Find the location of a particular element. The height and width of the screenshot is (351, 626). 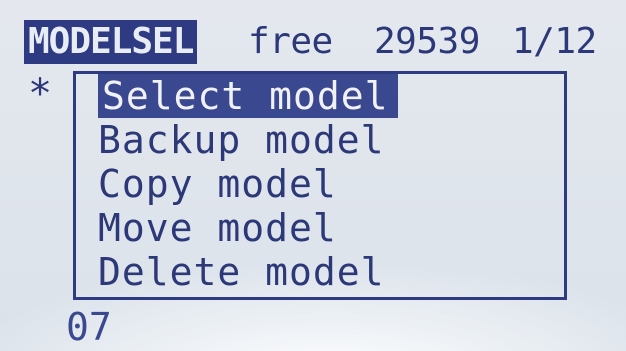

model-number: 07 is located at coordinates (89, 327).